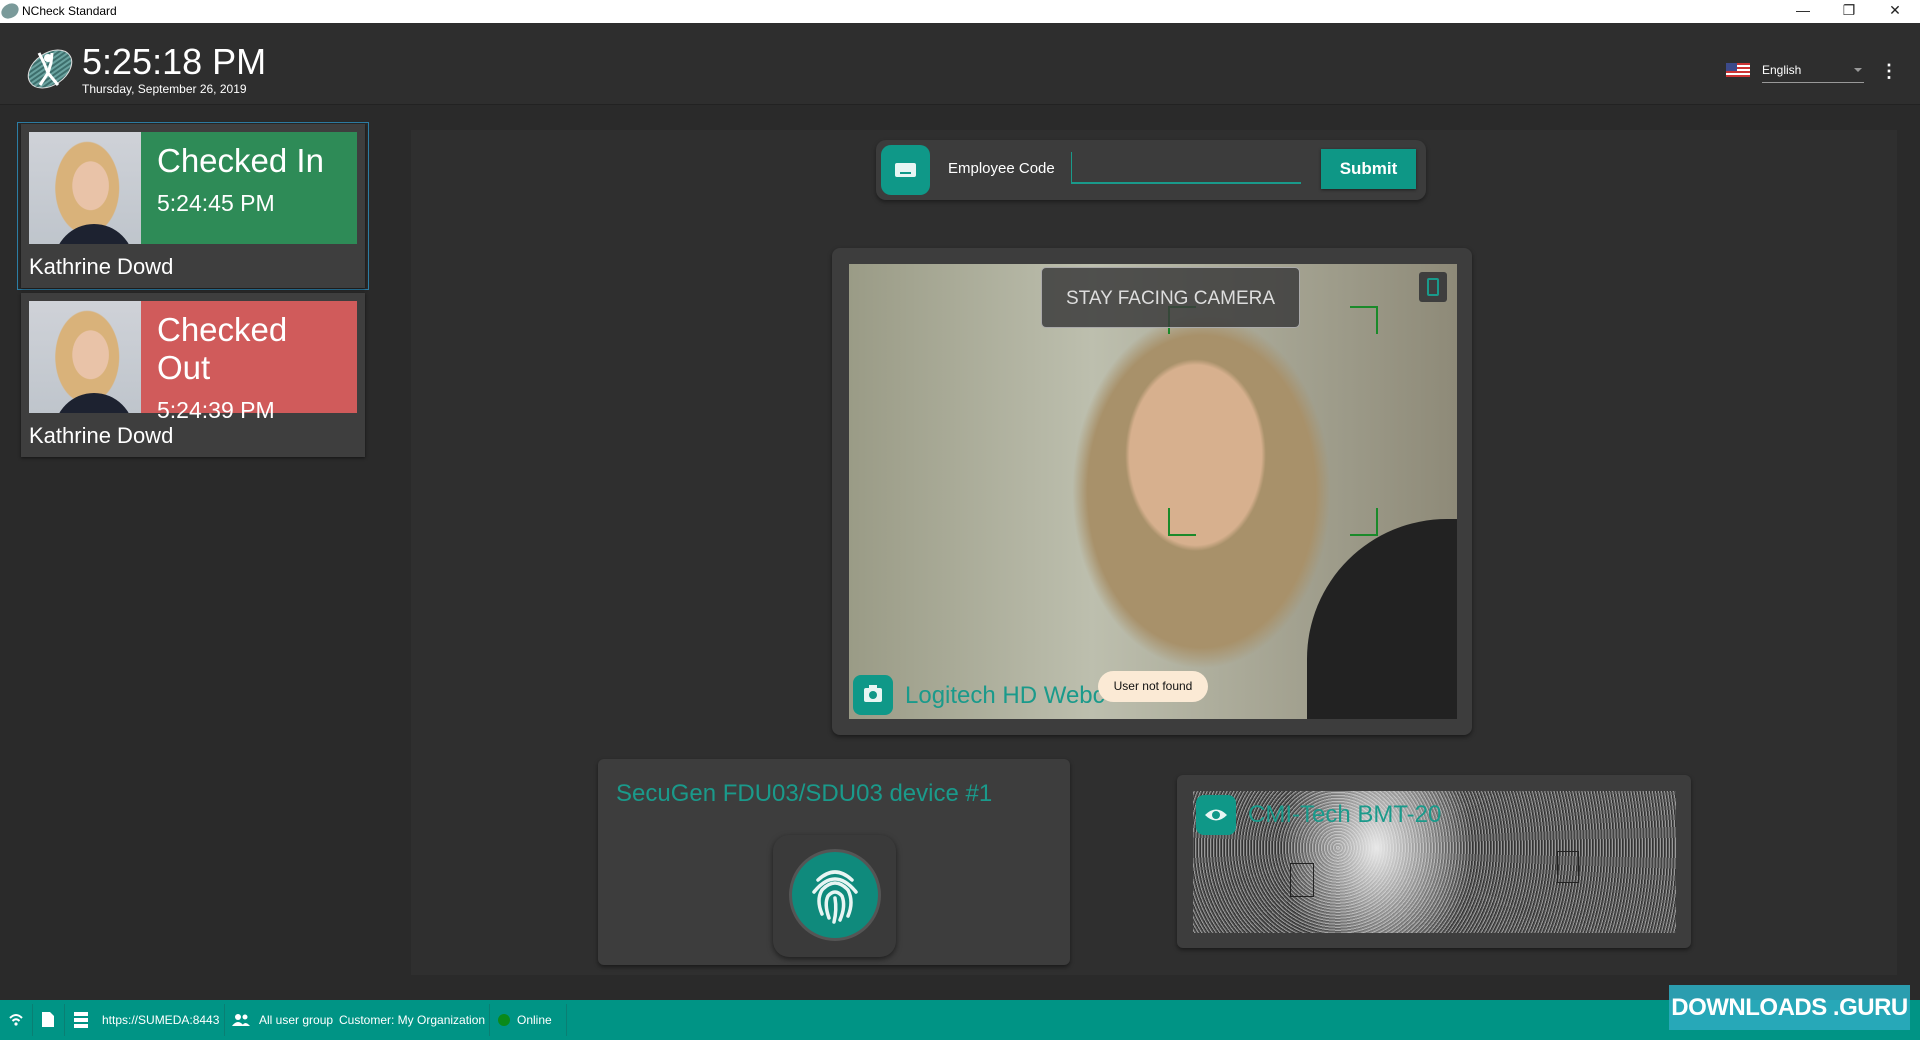 Image resolution: width=1920 pixels, height=1040 pixels. I want to click on language-value: English, so click(1782, 70).